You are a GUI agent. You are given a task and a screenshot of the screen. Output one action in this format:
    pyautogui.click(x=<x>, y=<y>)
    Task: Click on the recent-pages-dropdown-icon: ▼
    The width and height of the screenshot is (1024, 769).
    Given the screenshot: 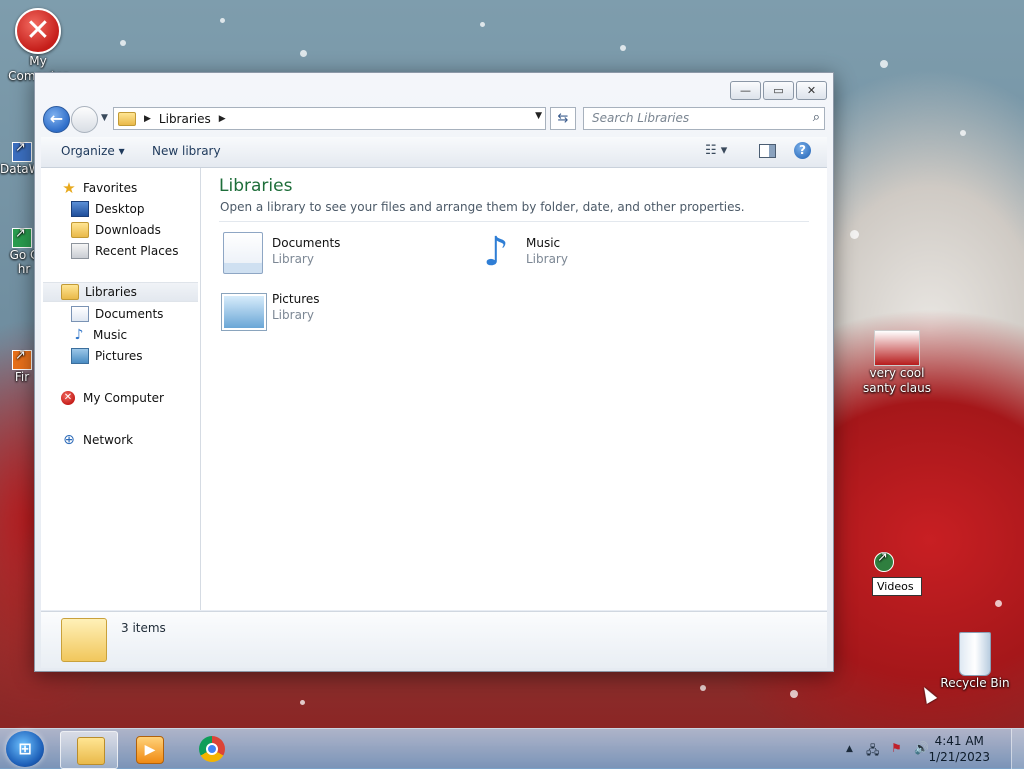 What is the action you would take?
    pyautogui.click(x=104, y=118)
    